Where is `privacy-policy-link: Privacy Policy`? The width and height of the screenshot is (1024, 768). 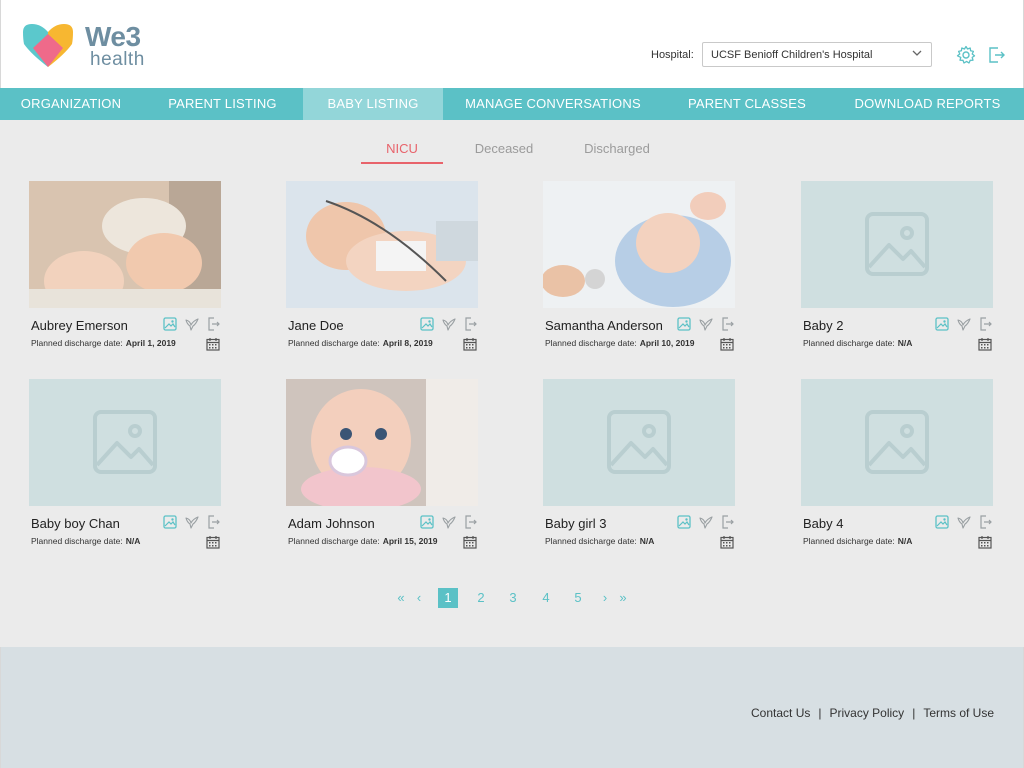 privacy-policy-link: Privacy Policy is located at coordinates (867, 713).